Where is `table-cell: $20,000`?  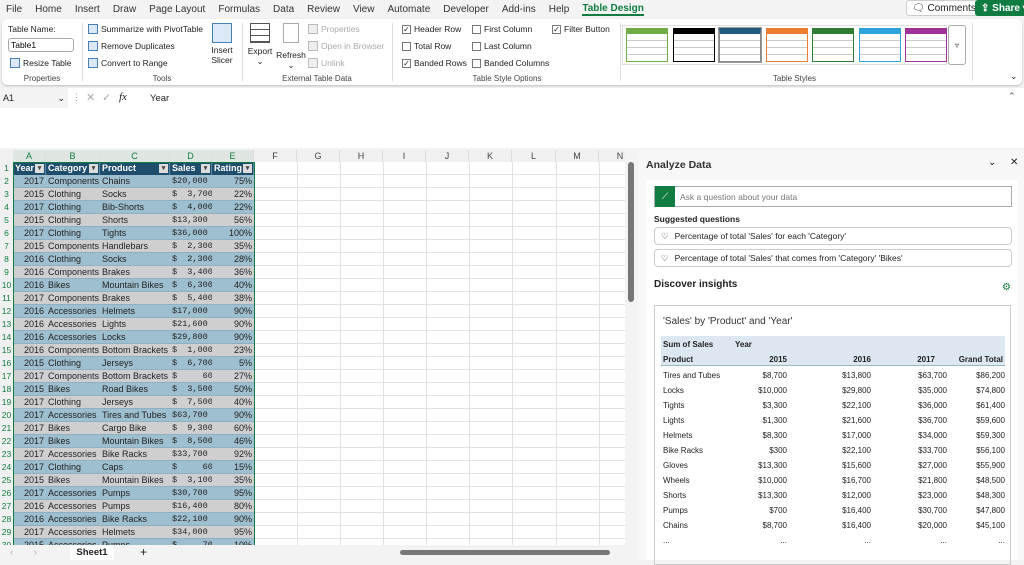
table-cell: $20,000 is located at coordinates (191, 181).